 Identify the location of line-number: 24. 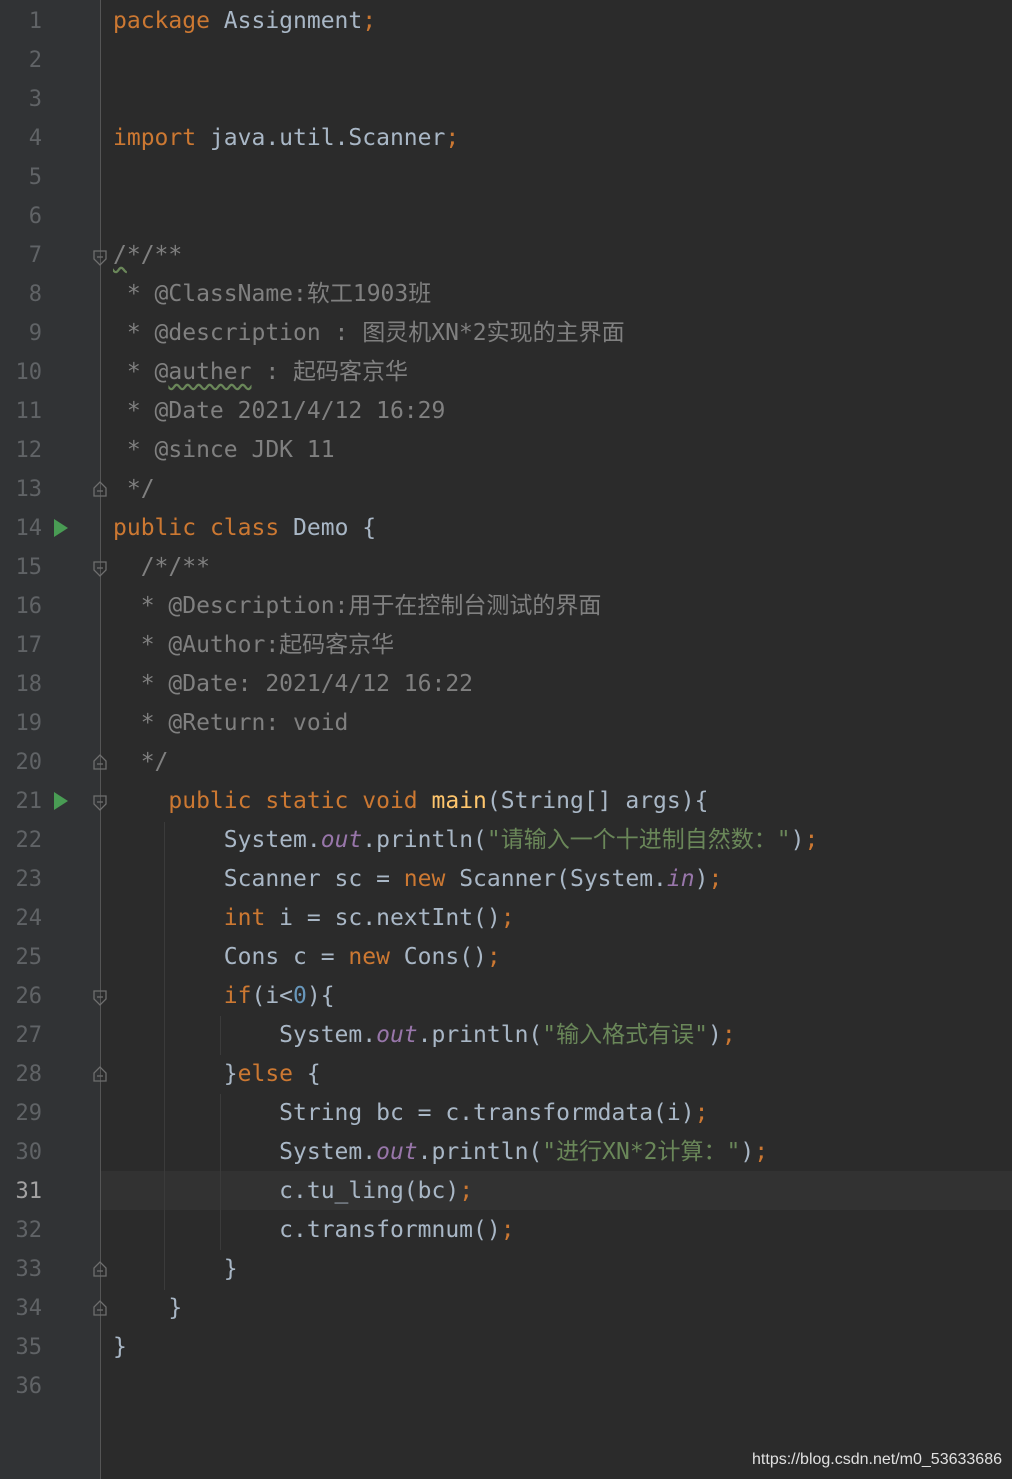
(29, 918).